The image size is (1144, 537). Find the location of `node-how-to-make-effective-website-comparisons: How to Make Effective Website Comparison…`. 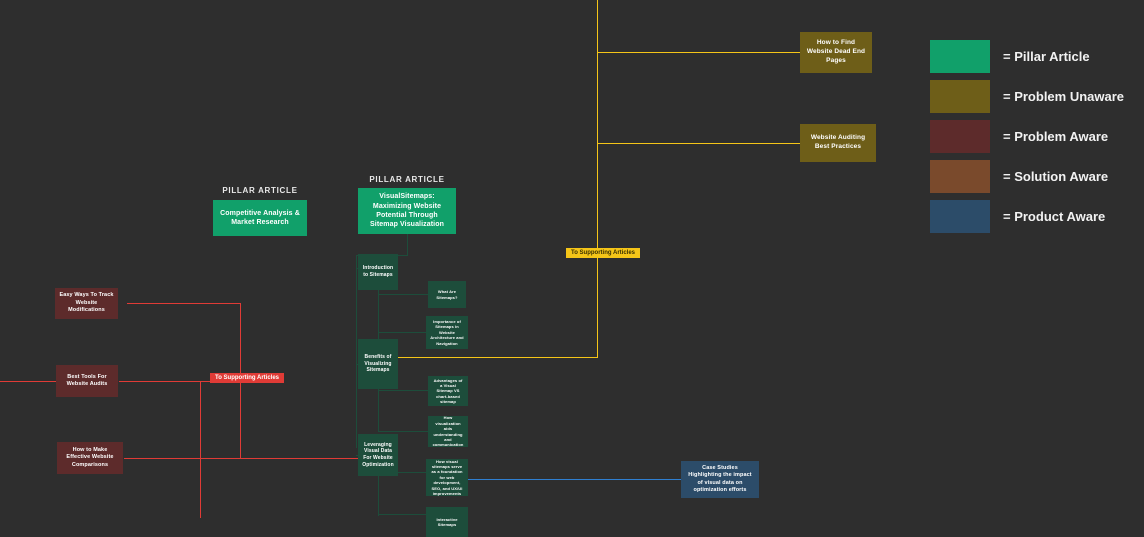

node-how-to-make-effective-website-comparisons: How to Make Effective Website Comparison… is located at coordinates (90, 458).